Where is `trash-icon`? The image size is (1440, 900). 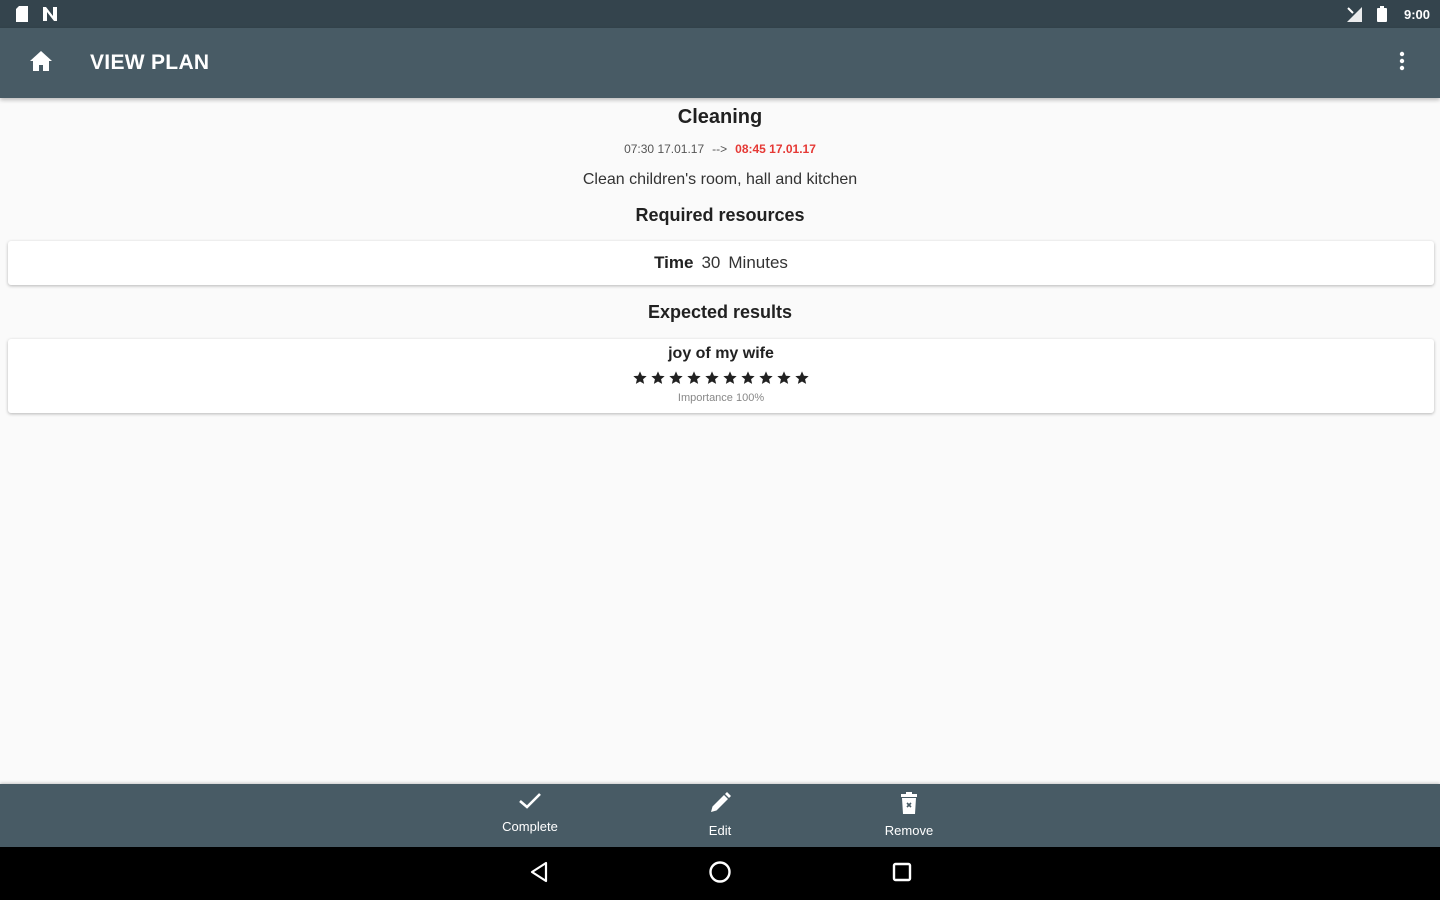
trash-icon is located at coordinates (909, 805).